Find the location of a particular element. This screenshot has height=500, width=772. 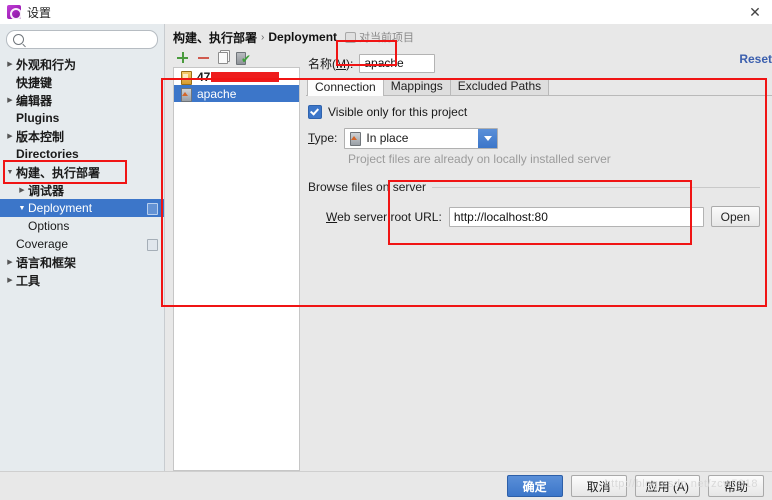

minus-icon is located at coordinates (203, 57).